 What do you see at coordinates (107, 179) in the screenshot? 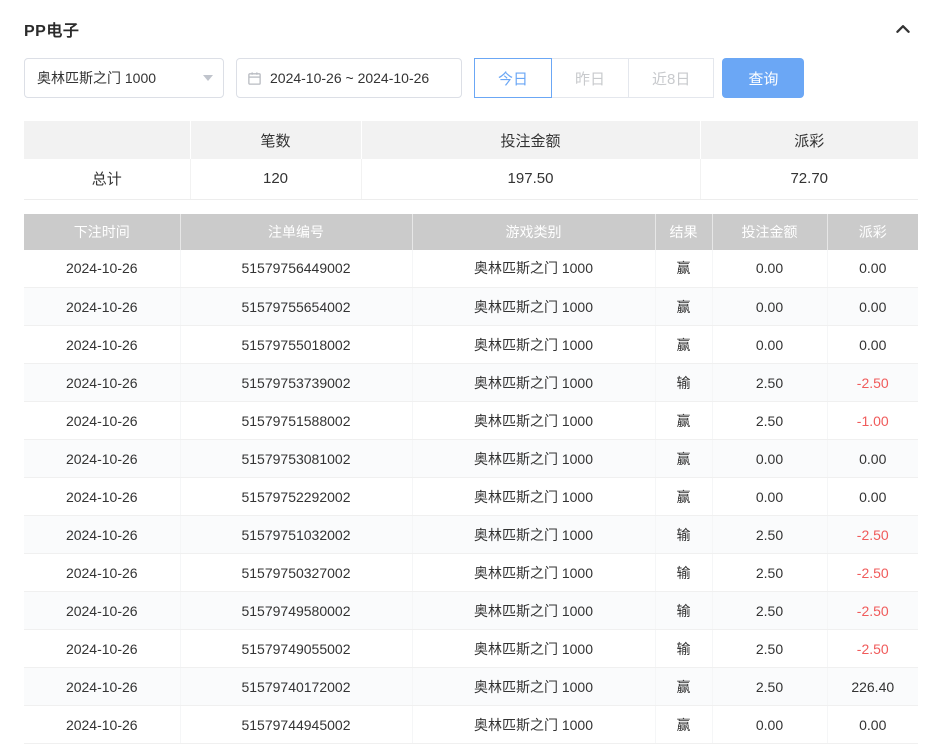
I see `summary-total-label: 总计` at bounding box center [107, 179].